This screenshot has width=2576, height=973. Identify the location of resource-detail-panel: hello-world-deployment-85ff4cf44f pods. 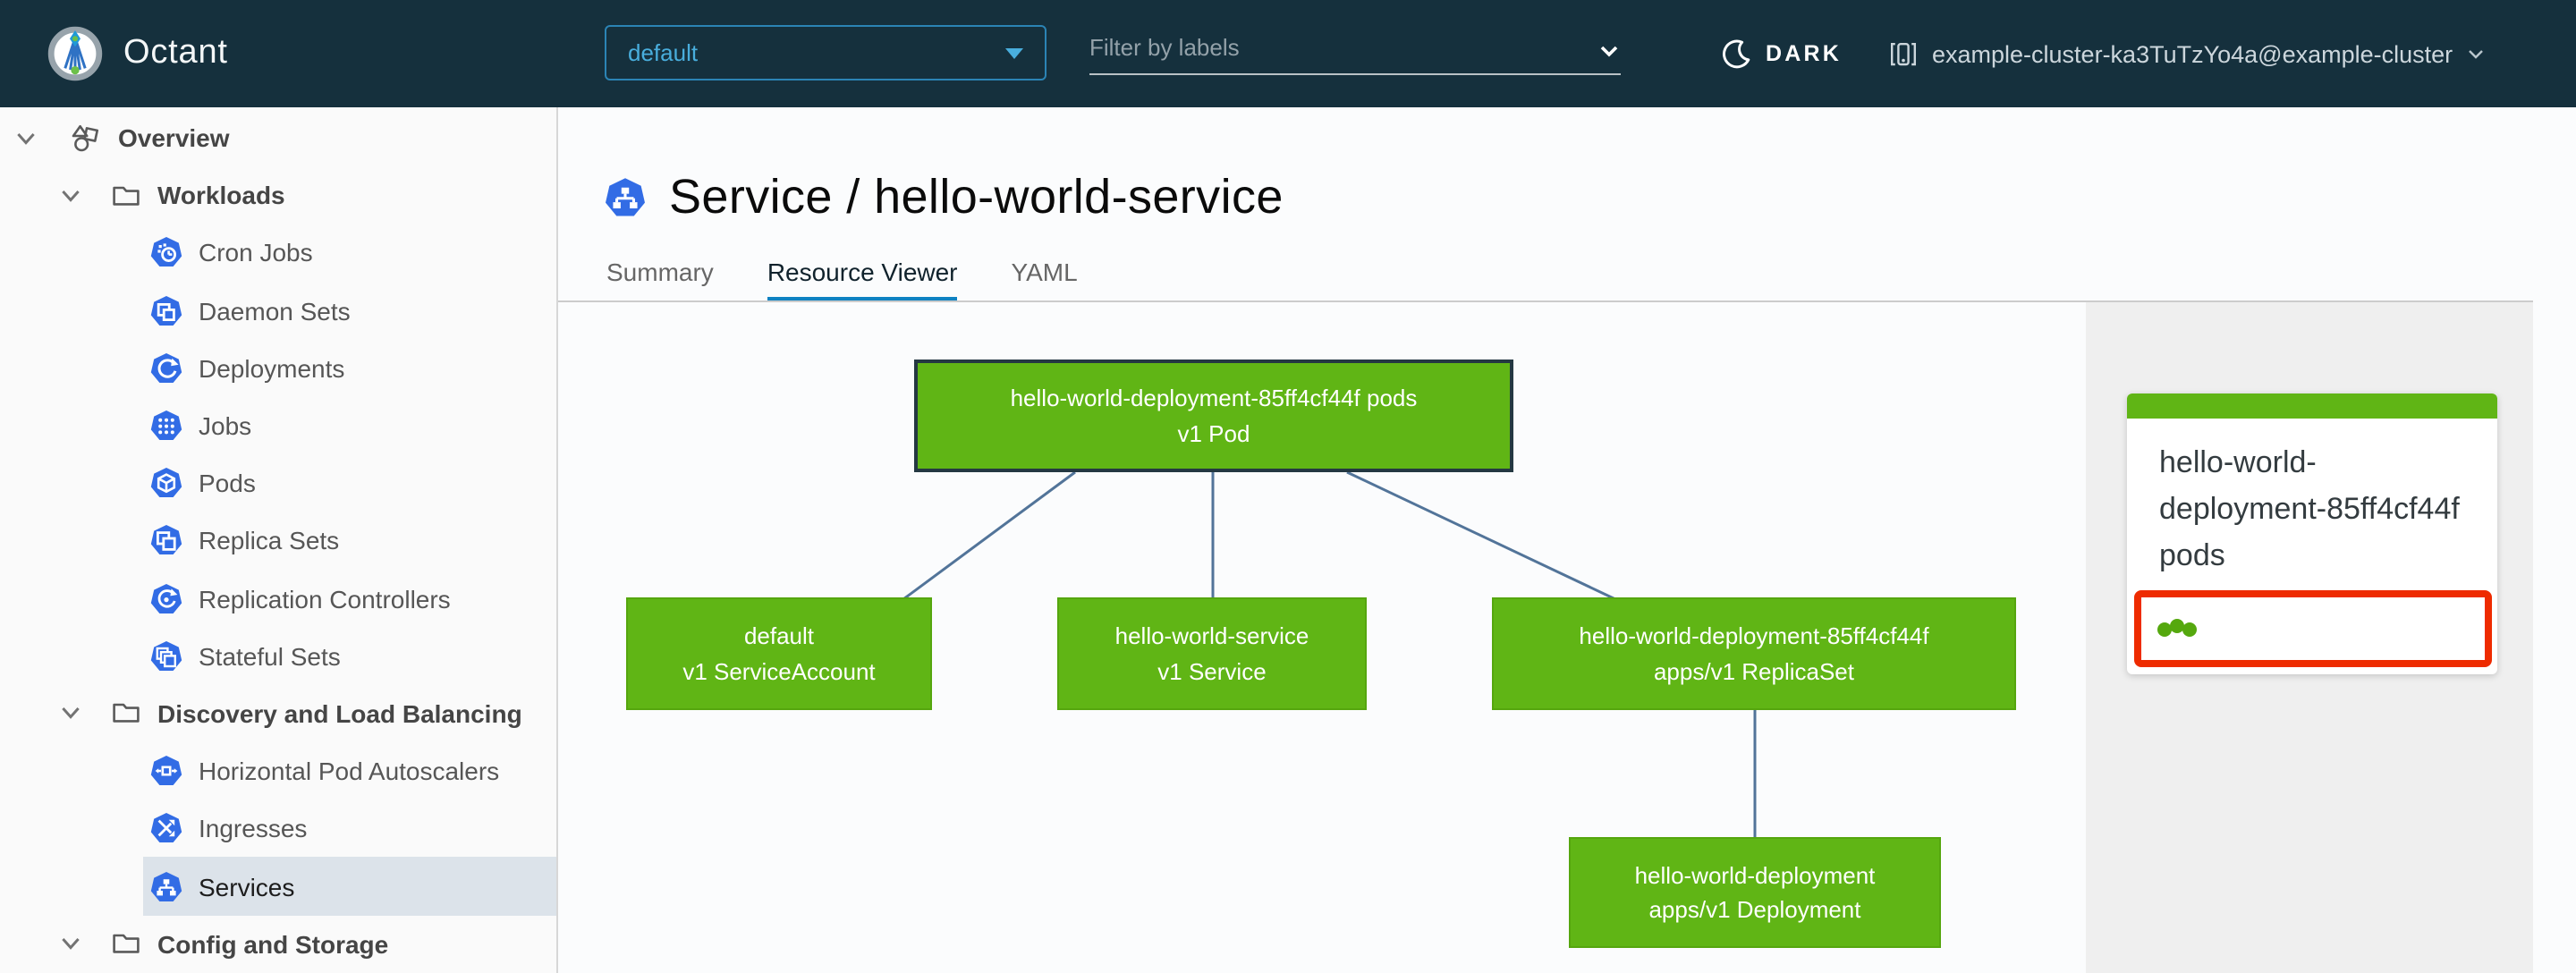
(2309, 637).